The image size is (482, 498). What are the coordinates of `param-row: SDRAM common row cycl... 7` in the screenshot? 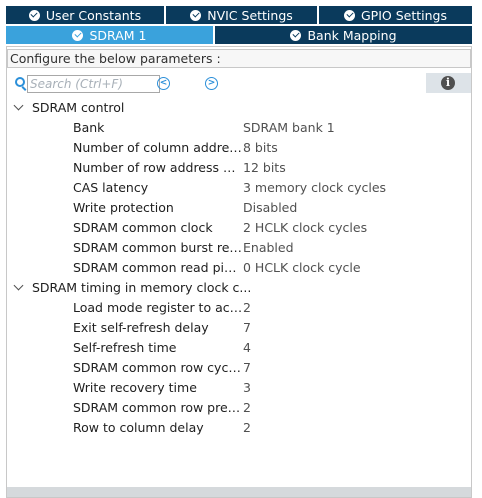 It's located at (239, 367).